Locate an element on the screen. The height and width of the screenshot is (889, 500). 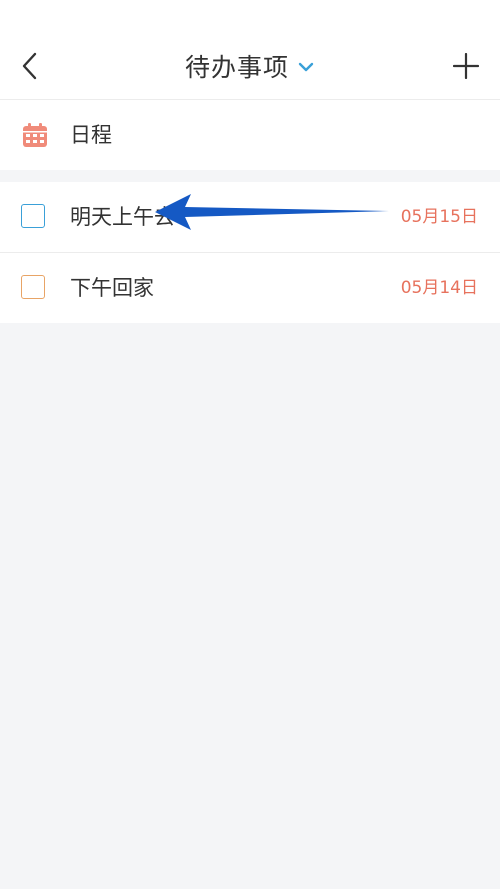
todo-text: 明天上午去 is located at coordinates (122, 217).